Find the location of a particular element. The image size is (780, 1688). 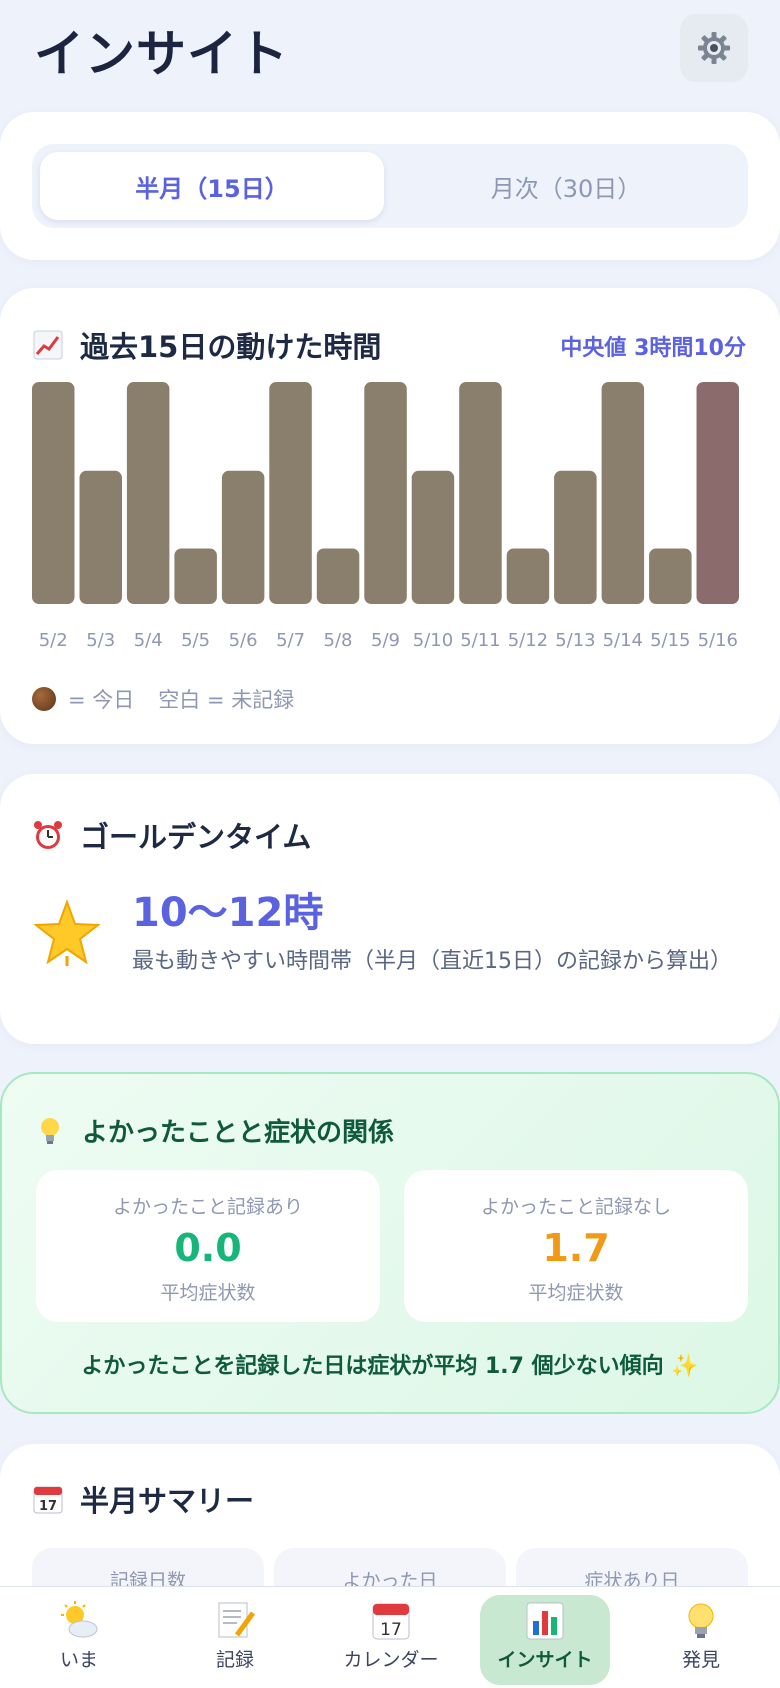

median-label: 中央値 3時間10分 is located at coordinates (653, 348).